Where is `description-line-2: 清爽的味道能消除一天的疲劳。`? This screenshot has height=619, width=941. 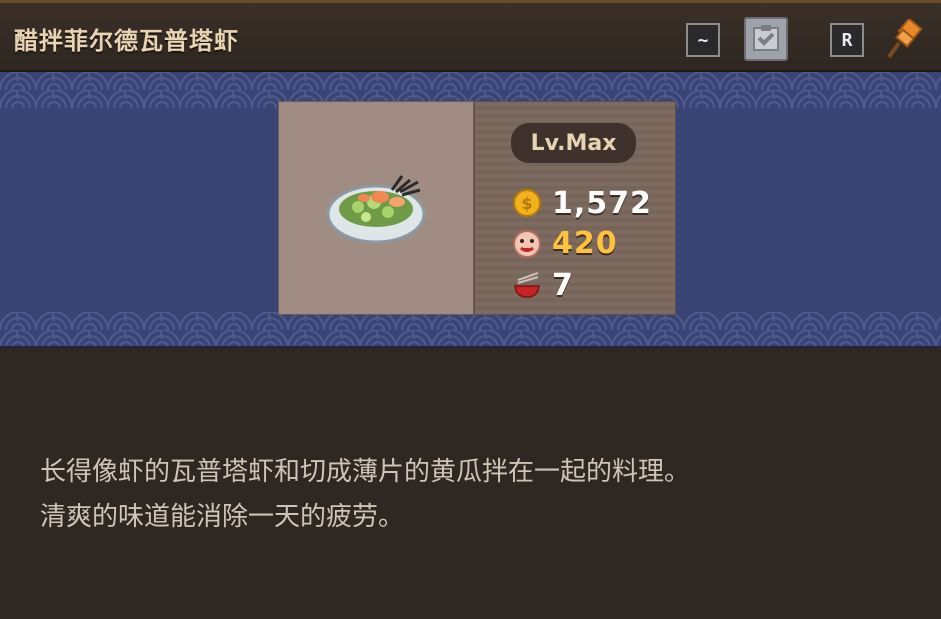 description-line-2: 清爽的味道能消除一天的疲劳。 is located at coordinates (222, 517).